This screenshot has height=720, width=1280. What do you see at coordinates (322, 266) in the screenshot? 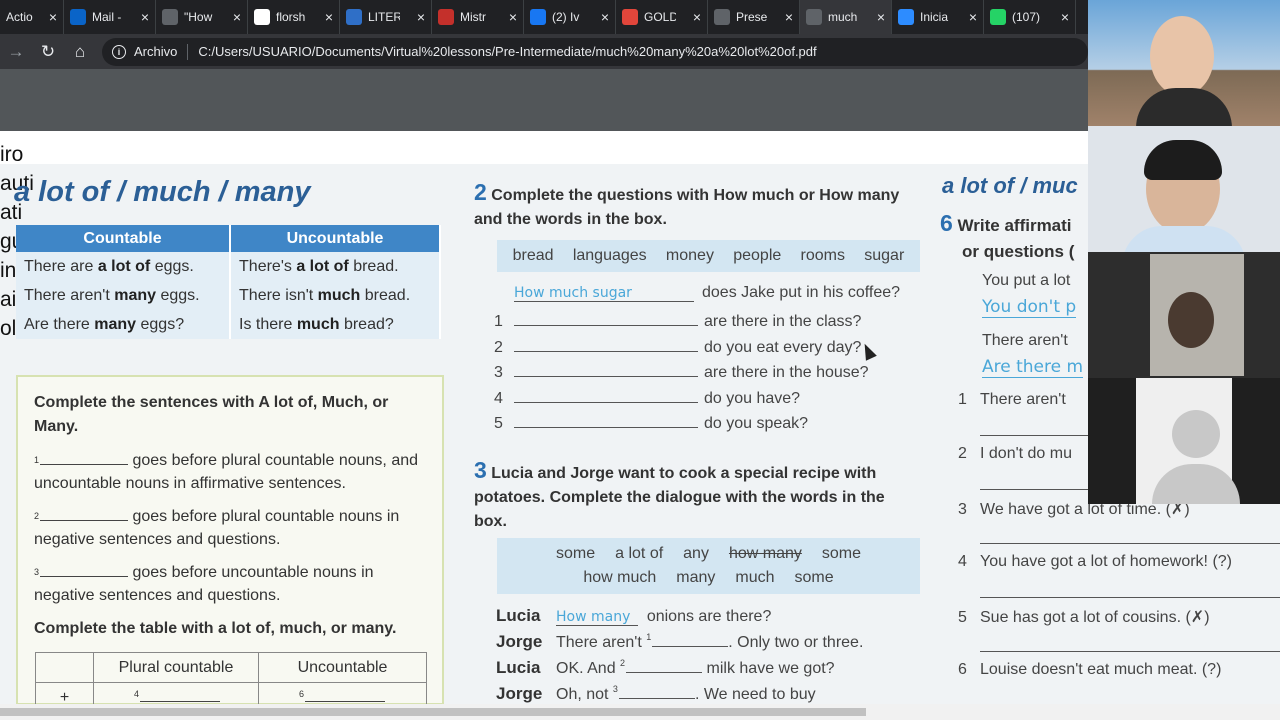
I see `keyword: a lot of` at bounding box center [322, 266].